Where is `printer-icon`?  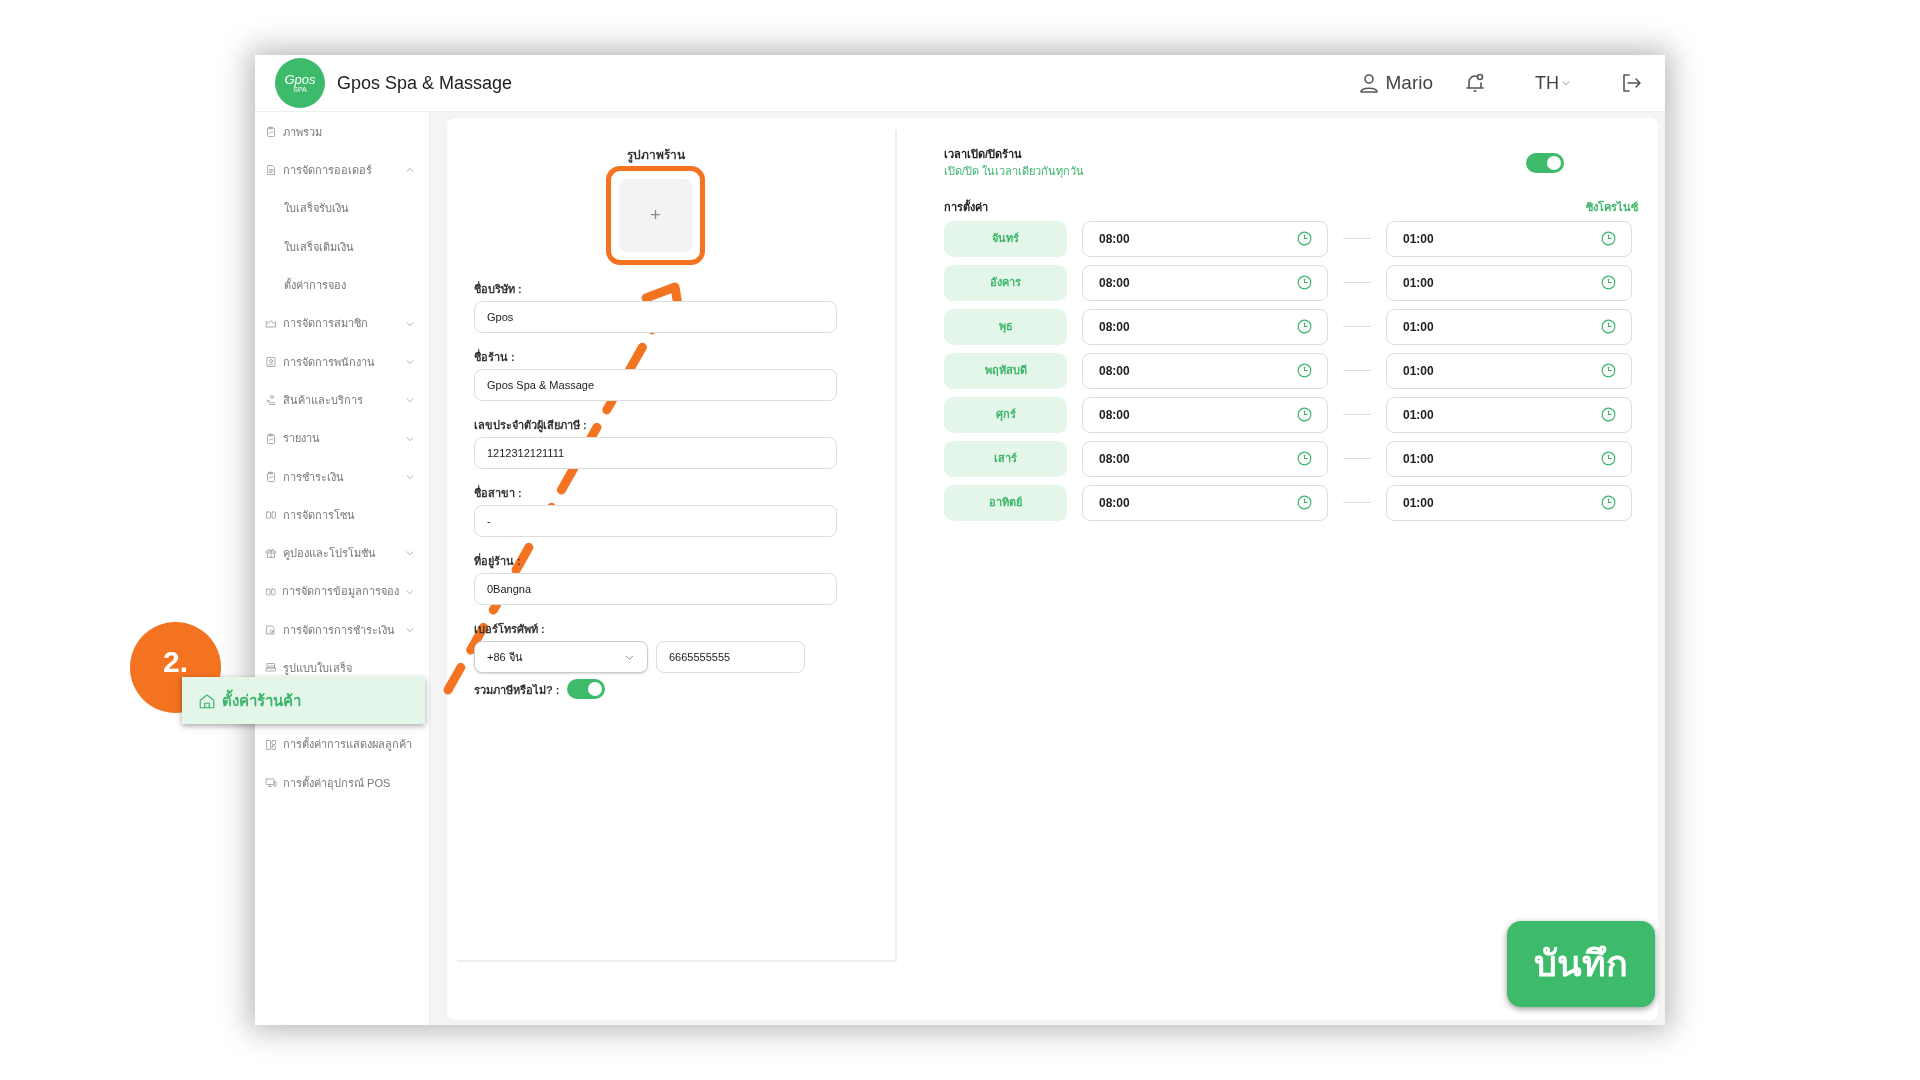
printer-icon is located at coordinates (271, 668).